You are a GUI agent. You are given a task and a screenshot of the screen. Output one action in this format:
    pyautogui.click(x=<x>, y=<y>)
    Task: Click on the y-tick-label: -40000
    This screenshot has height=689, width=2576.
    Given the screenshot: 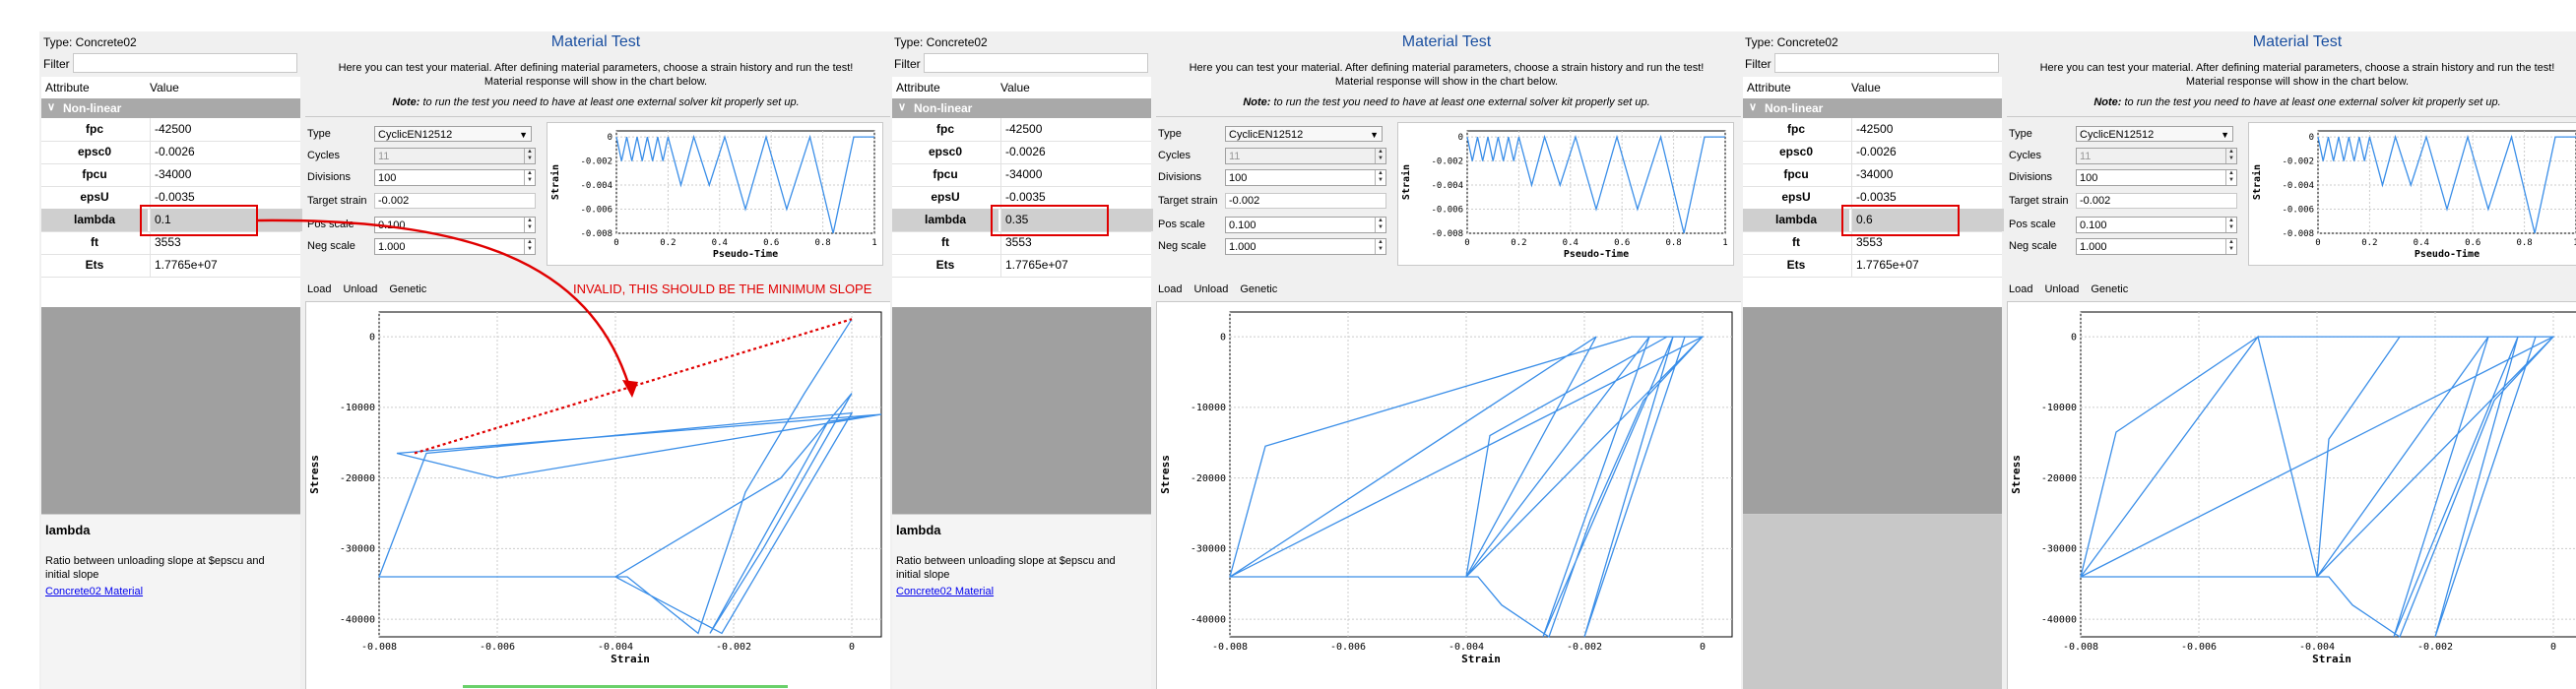 What is the action you would take?
    pyautogui.click(x=1208, y=620)
    